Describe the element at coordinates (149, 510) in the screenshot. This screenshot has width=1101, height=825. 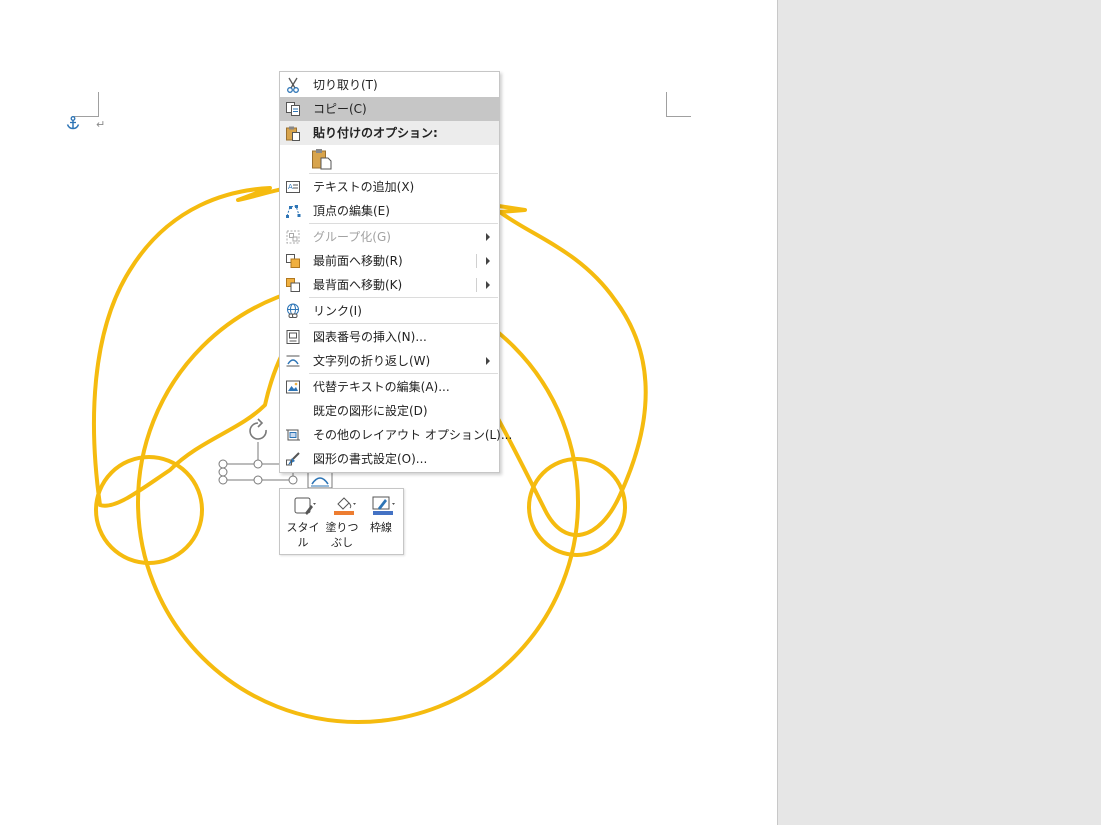
I see `left-earphone-circle` at that location.